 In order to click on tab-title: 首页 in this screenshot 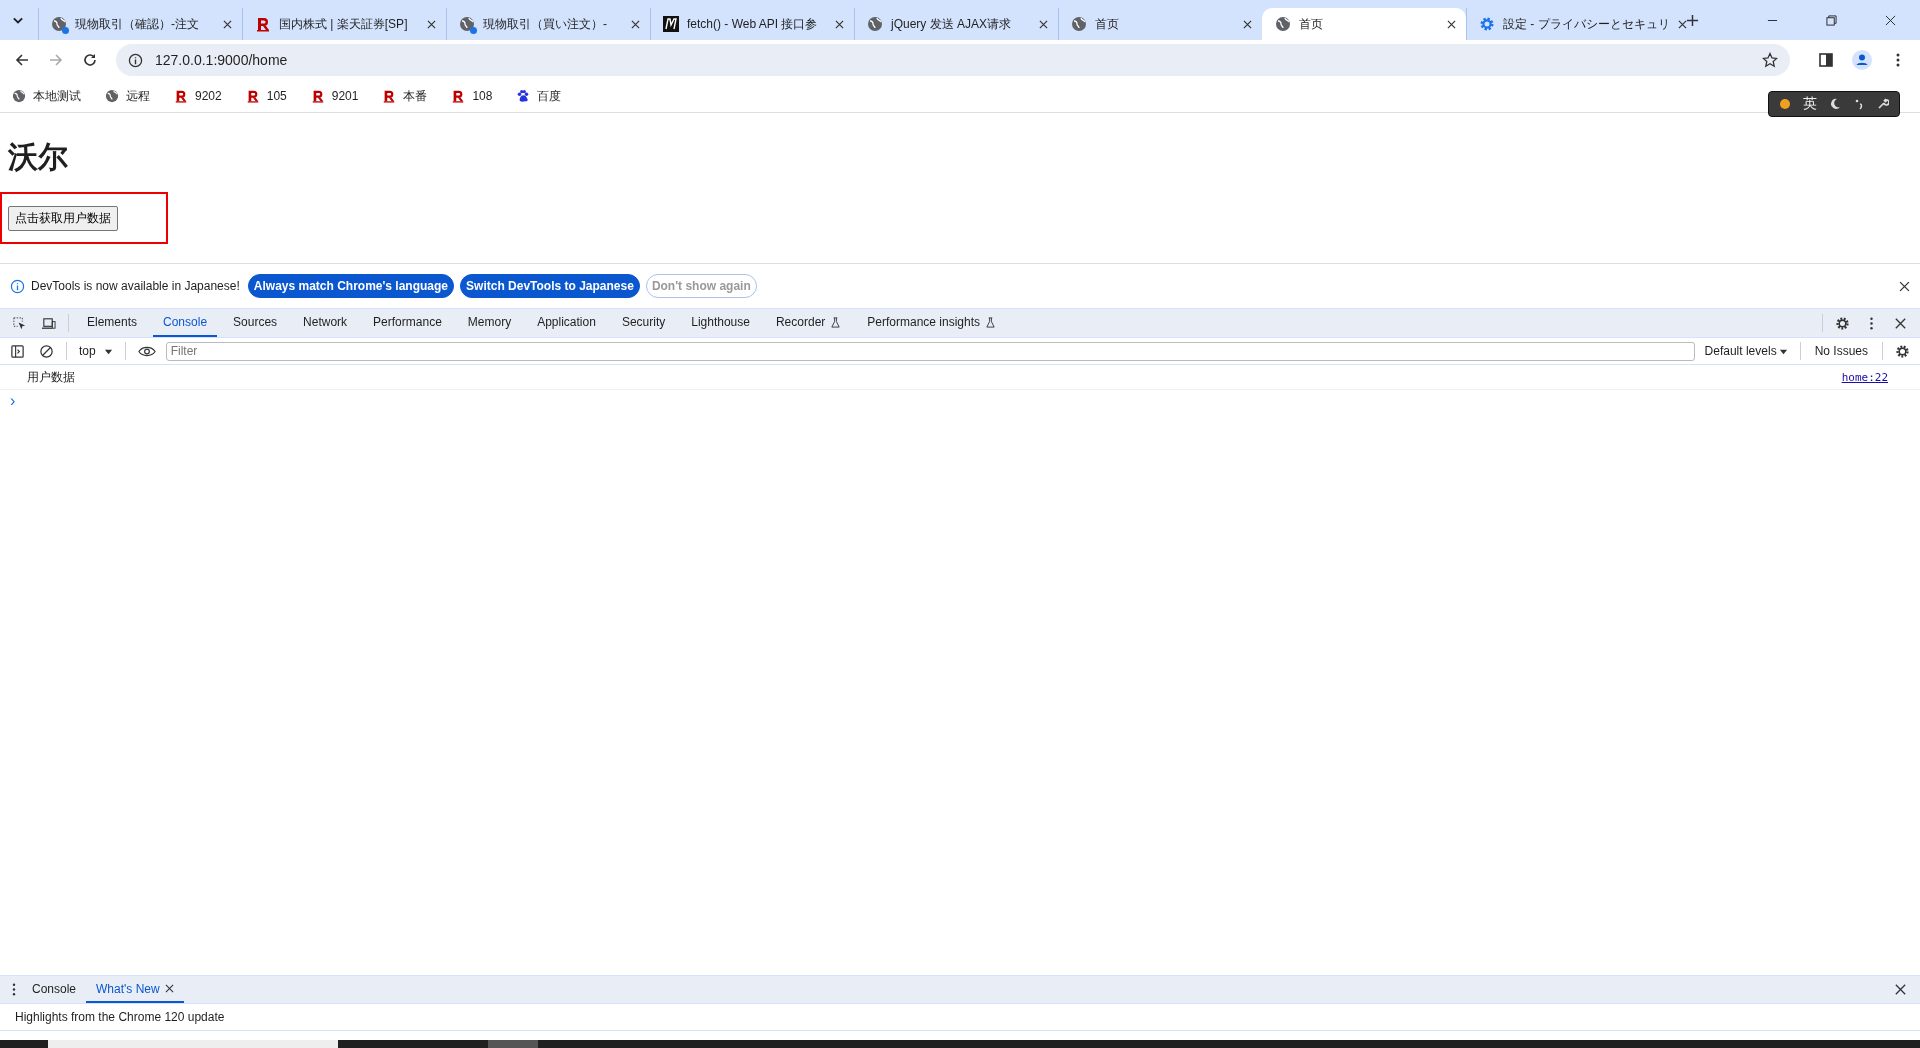, I will do `click(1107, 24)`.